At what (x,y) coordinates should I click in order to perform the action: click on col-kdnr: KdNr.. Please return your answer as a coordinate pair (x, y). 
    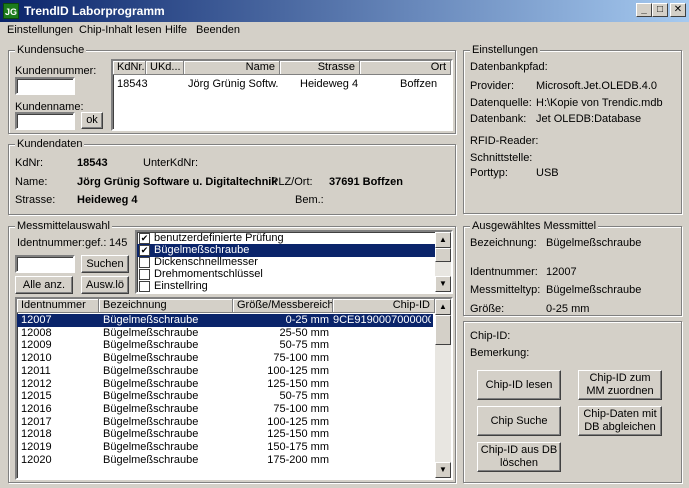
    Looking at the image, I should click on (129, 68).